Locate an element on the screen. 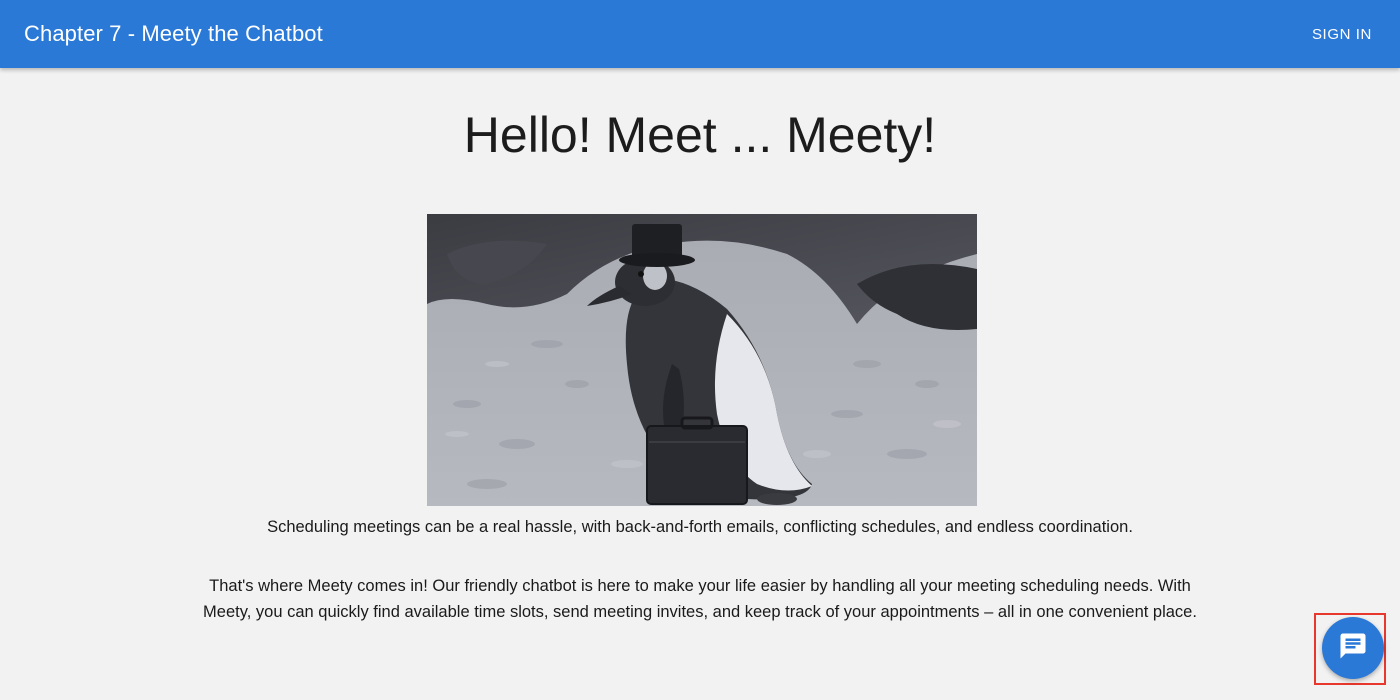 This screenshot has width=1400, height=700. chat-launcher-button is located at coordinates (1353, 648).